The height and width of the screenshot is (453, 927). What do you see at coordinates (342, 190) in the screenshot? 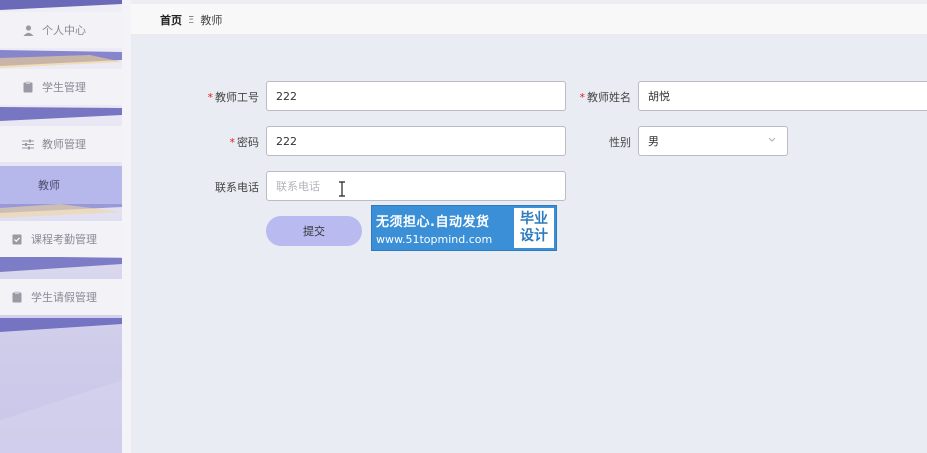
I see `text-cursor-icon` at bounding box center [342, 190].